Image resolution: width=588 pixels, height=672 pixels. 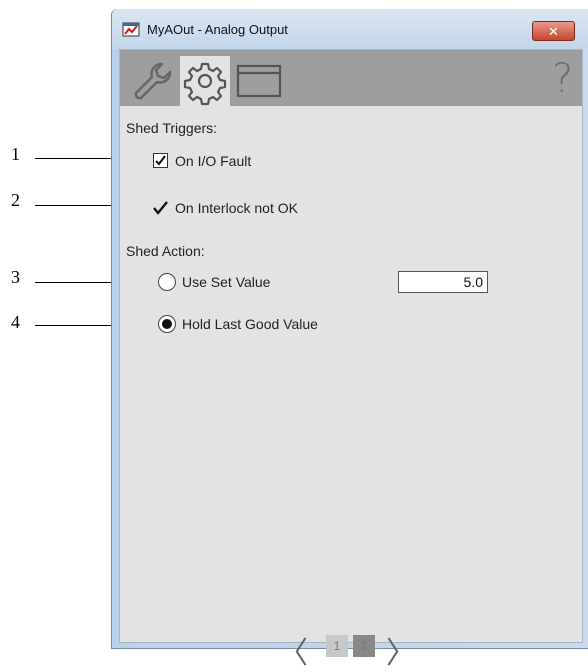 What do you see at coordinates (15, 277) in the screenshot?
I see `callout-3: 3` at bounding box center [15, 277].